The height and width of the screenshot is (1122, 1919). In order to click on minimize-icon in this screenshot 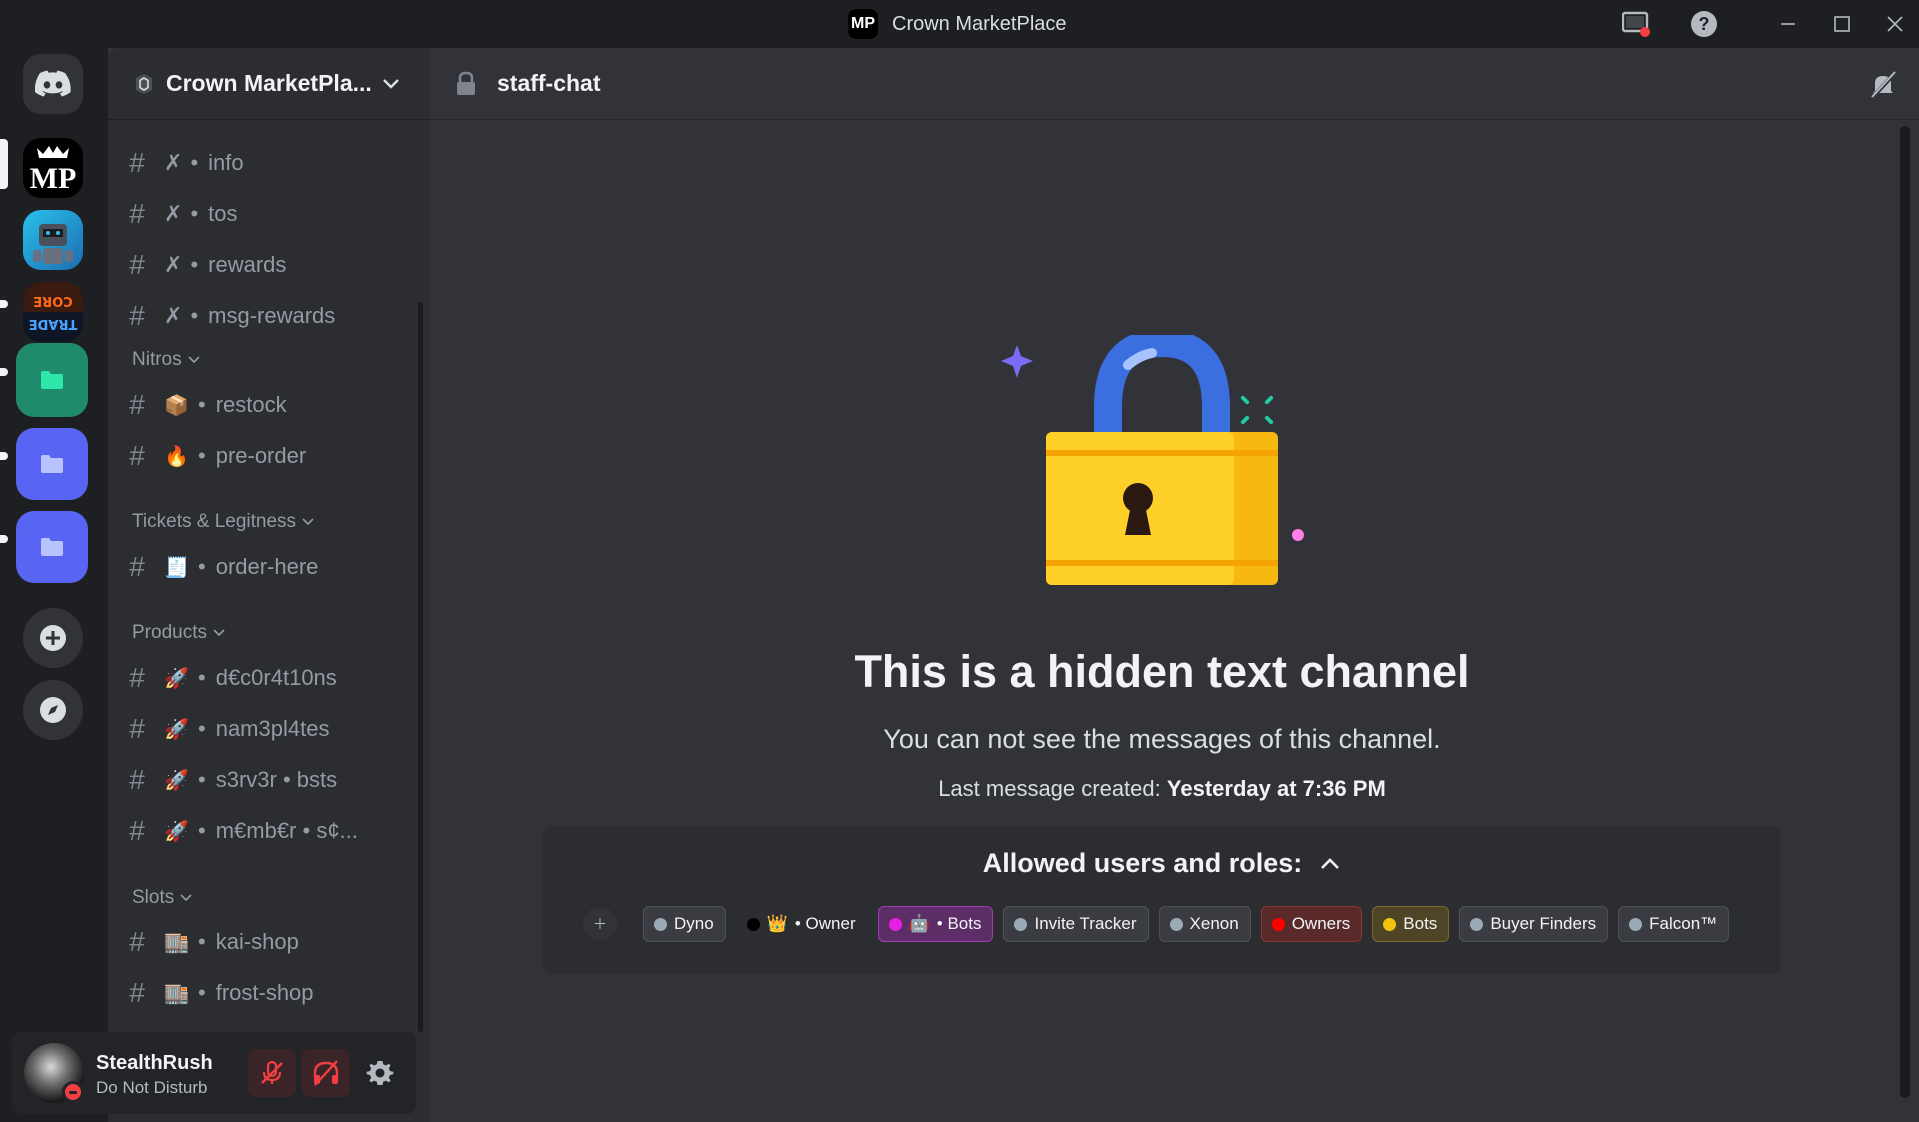, I will do `click(1788, 24)`.